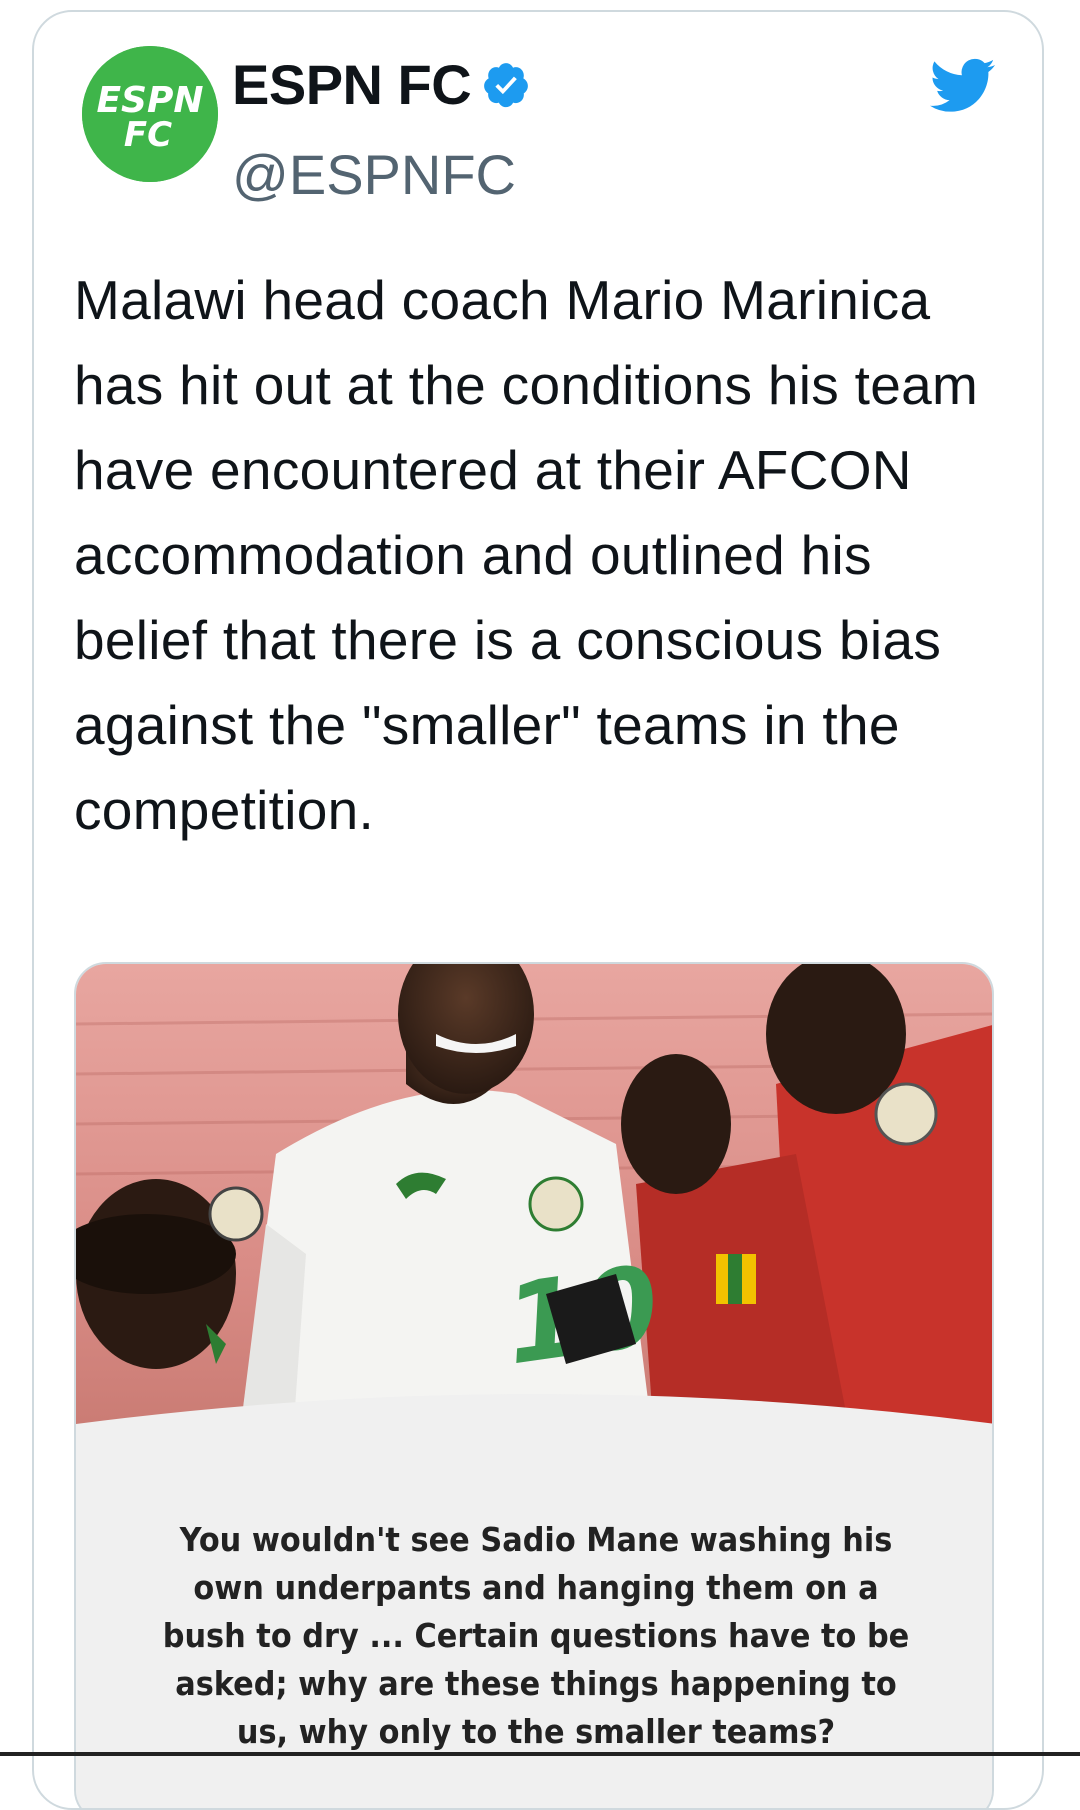 Image resolution: width=1080 pixels, height=1810 pixels. I want to click on author-handle: @ESPNFC, so click(374, 175).